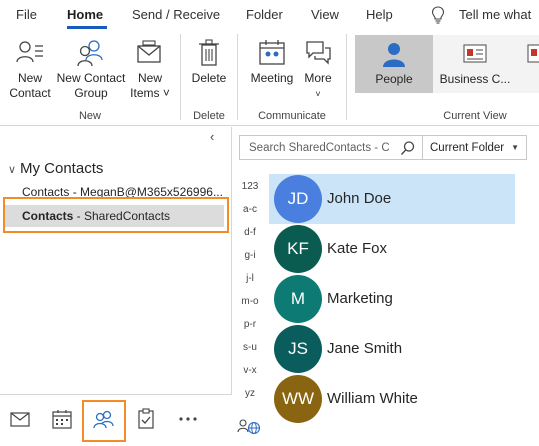  What do you see at coordinates (89, 116) in the screenshot?
I see `group-label-new: New` at bounding box center [89, 116].